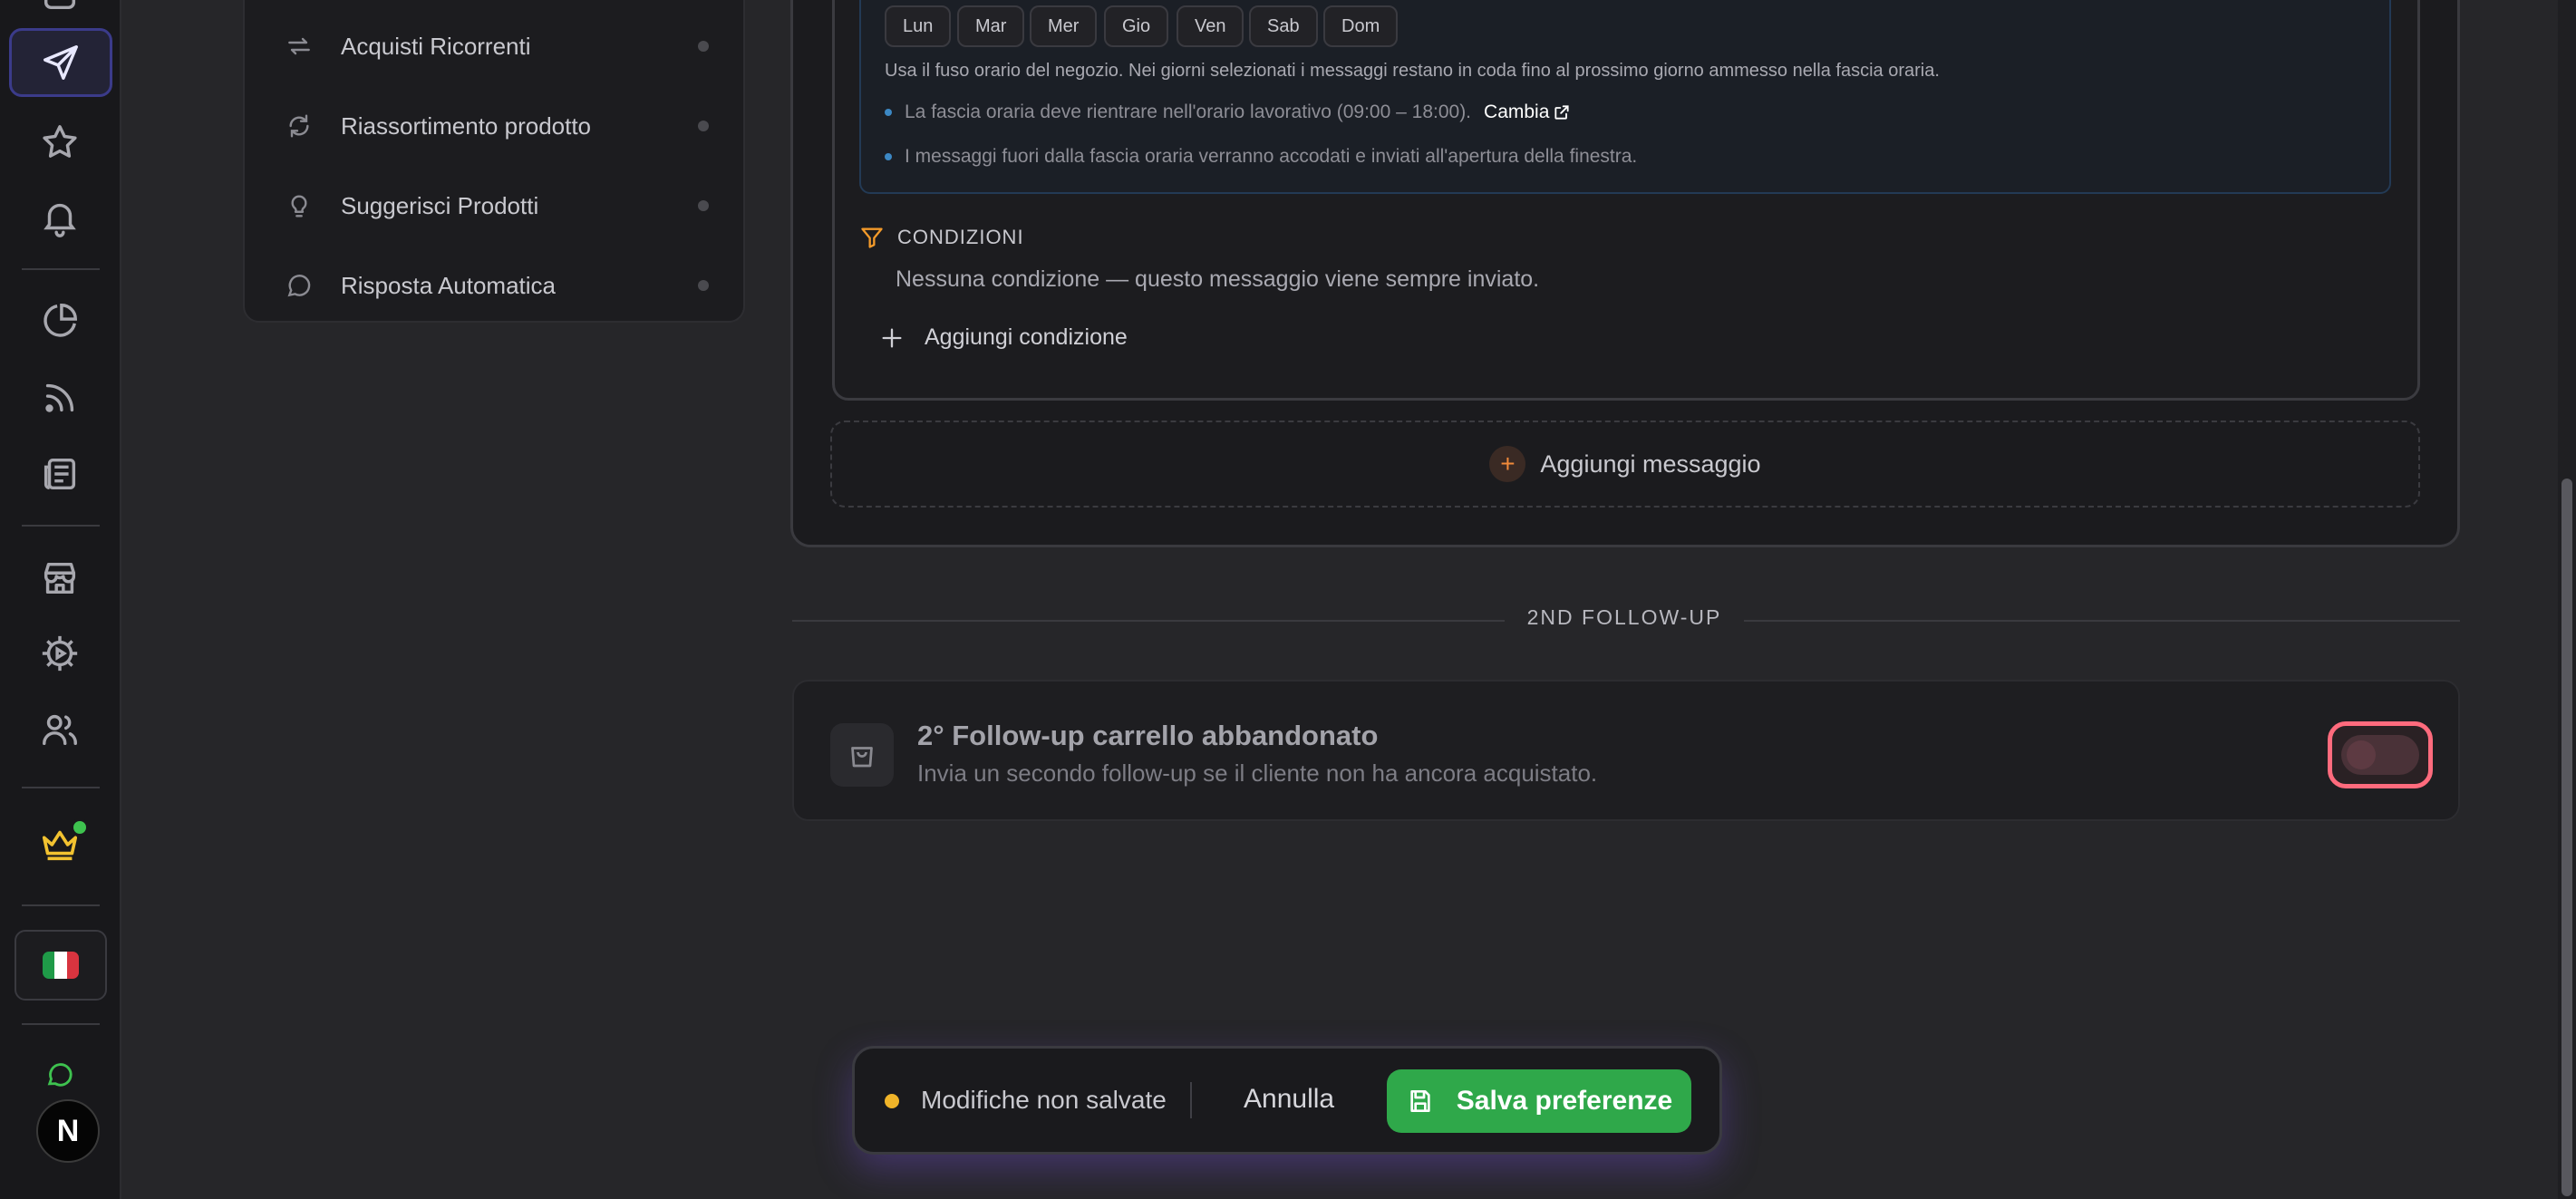 This screenshot has width=2576, height=1199. I want to click on save-label: Salva preferenze, so click(1564, 1101).